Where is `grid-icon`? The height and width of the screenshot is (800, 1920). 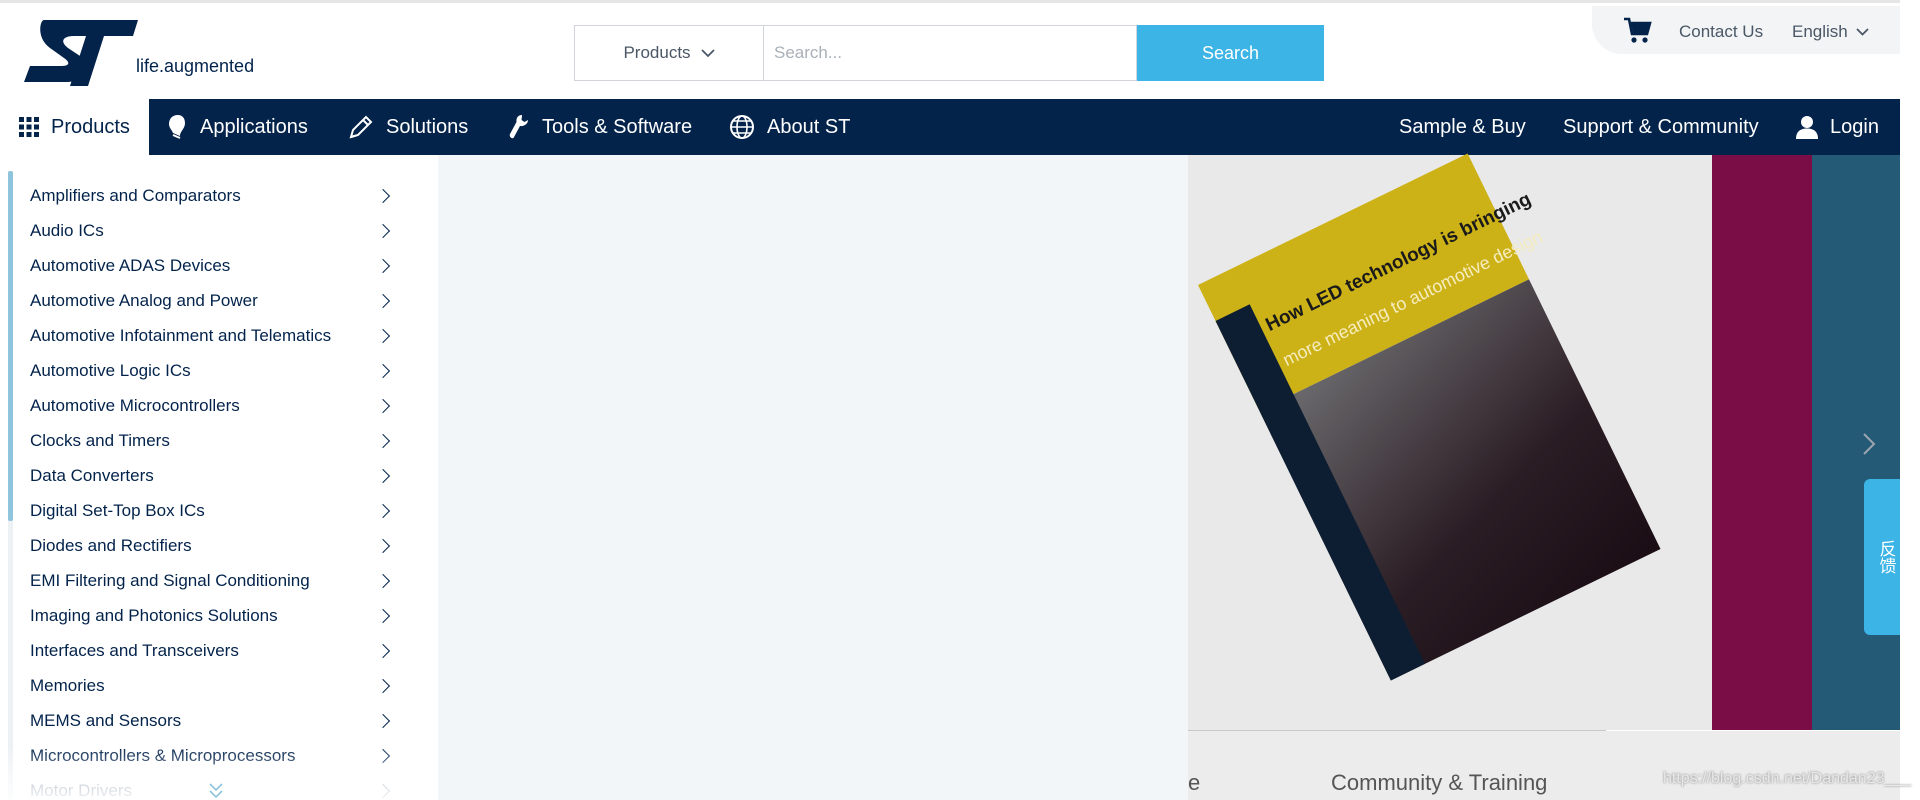 grid-icon is located at coordinates (29, 127).